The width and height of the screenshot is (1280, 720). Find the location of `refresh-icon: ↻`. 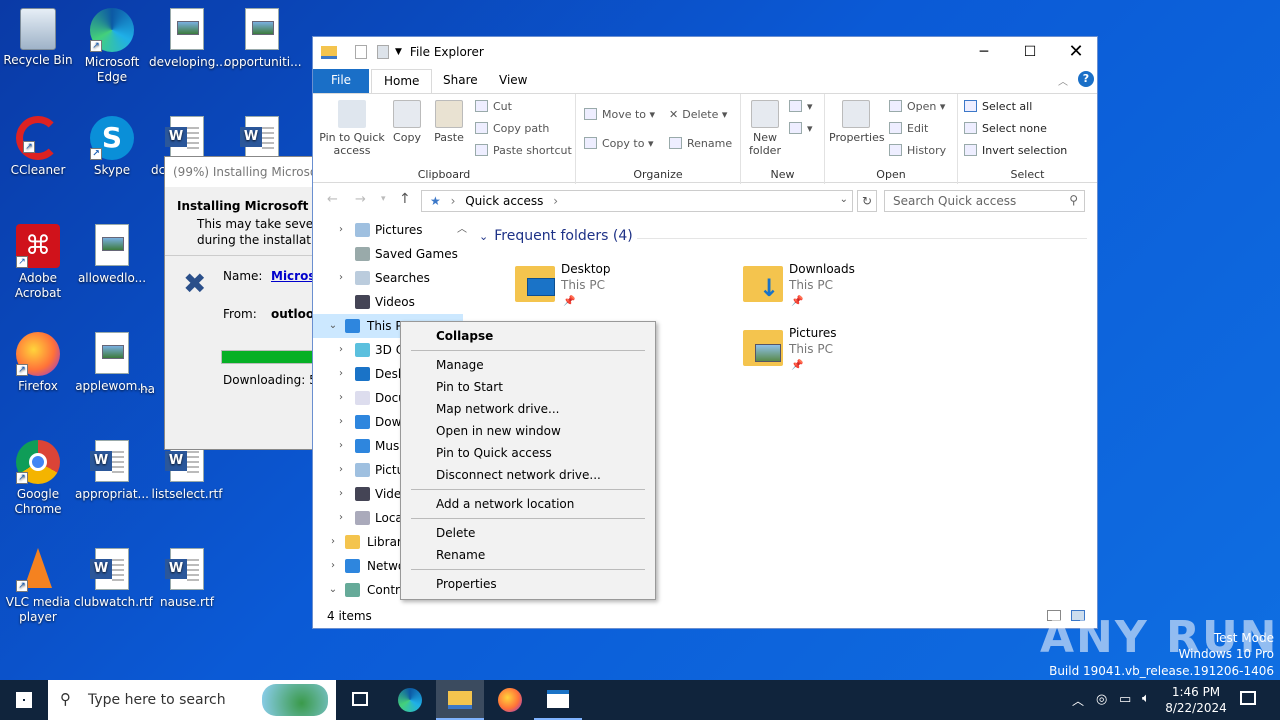

refresh-icon: ↻ is located at coordinates (867, 201).